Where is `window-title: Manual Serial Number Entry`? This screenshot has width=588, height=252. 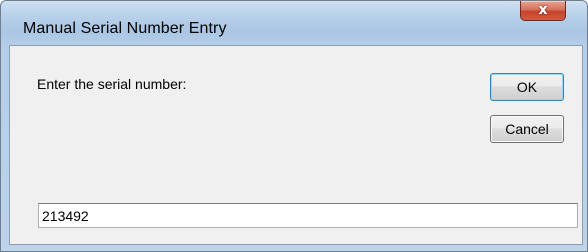 window-title: Manual Serial Number Entry is located at coordinates (125, 28).